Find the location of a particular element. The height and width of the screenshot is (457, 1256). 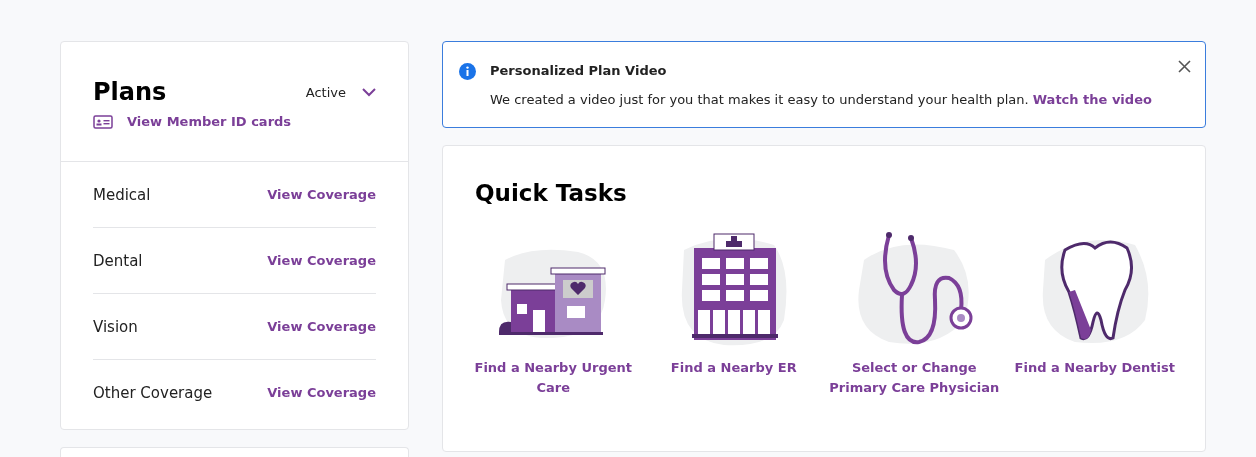

alert-title: Personalized Plan Video is located at coordinates (579, 70).